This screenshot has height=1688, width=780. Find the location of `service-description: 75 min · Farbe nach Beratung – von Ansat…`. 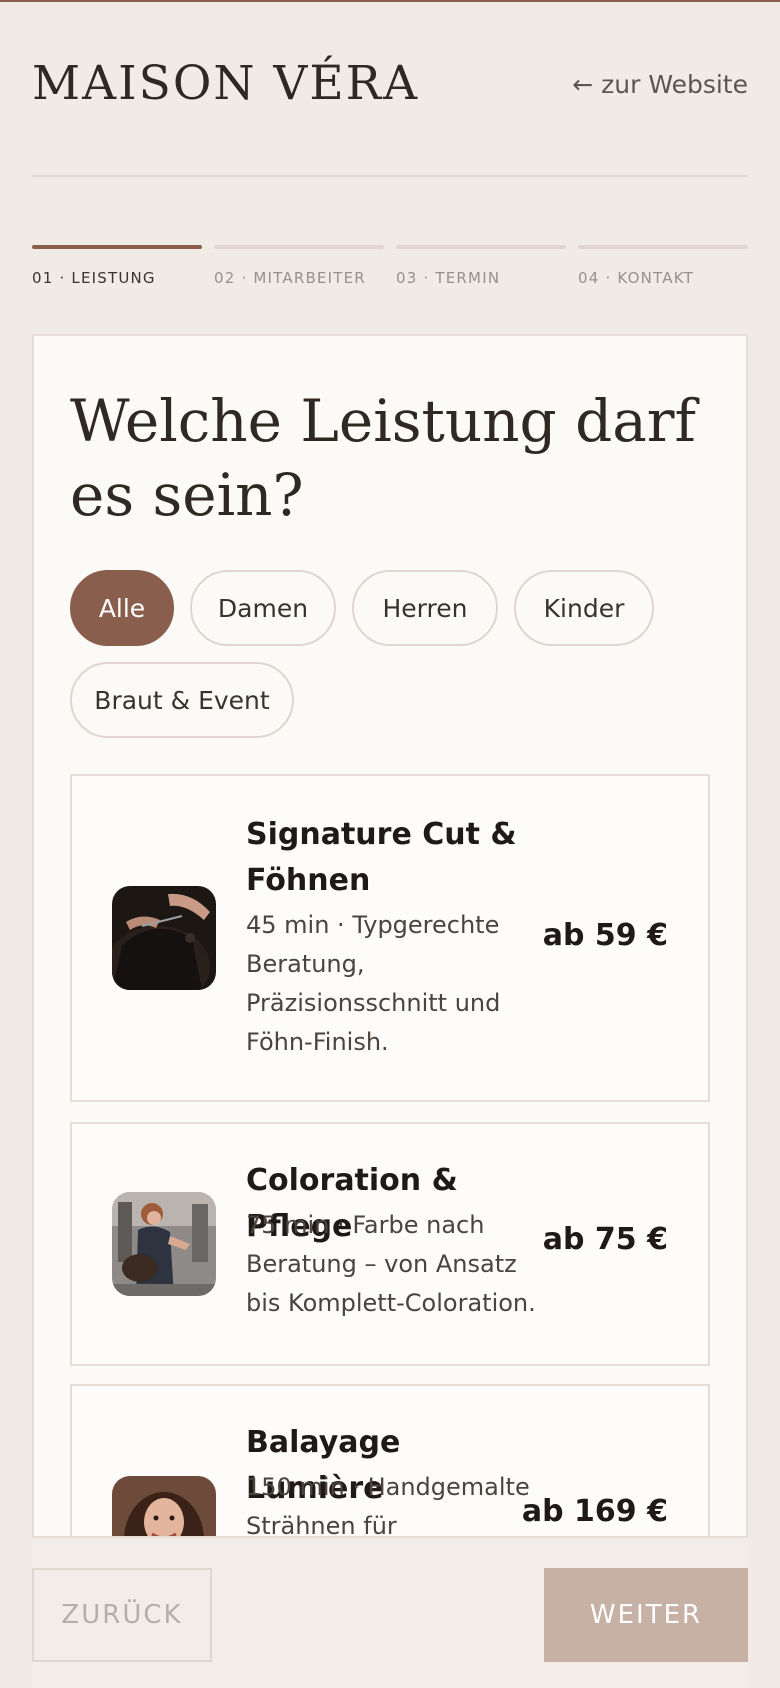

service-description: 75 min · Farbe nach Beratung – von Ansat… is located at coordinates (391, 1264).